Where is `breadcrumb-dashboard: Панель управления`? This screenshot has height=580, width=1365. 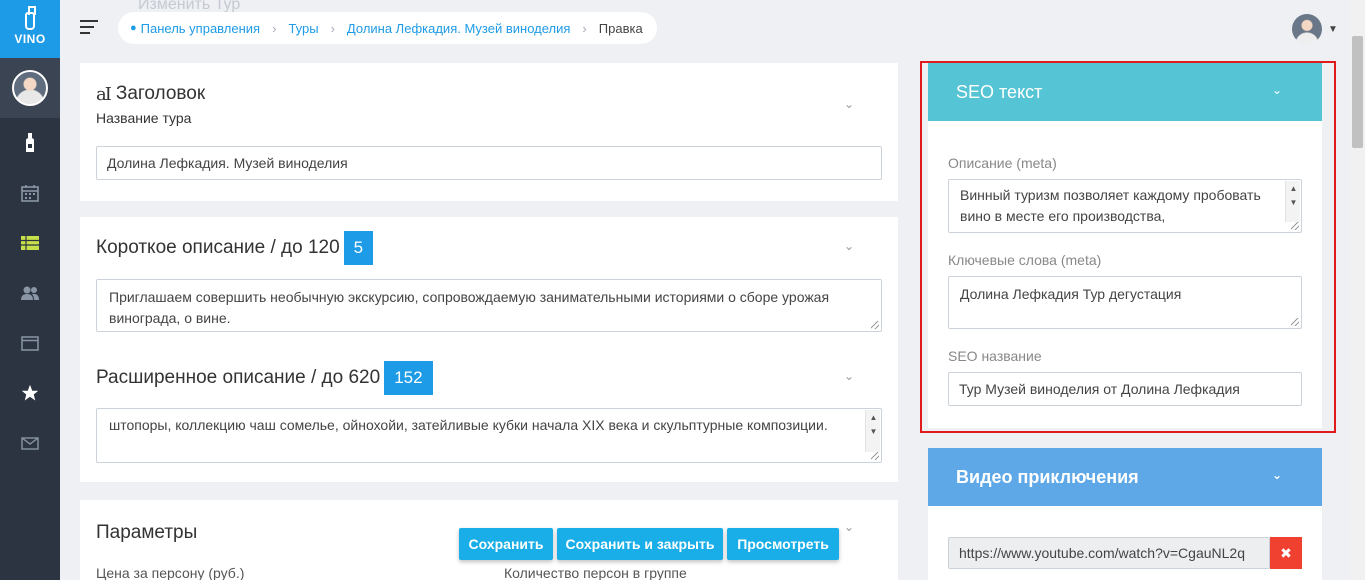 breadcrumb-dashboard: Панель управления is located at coordinates (200, 28).